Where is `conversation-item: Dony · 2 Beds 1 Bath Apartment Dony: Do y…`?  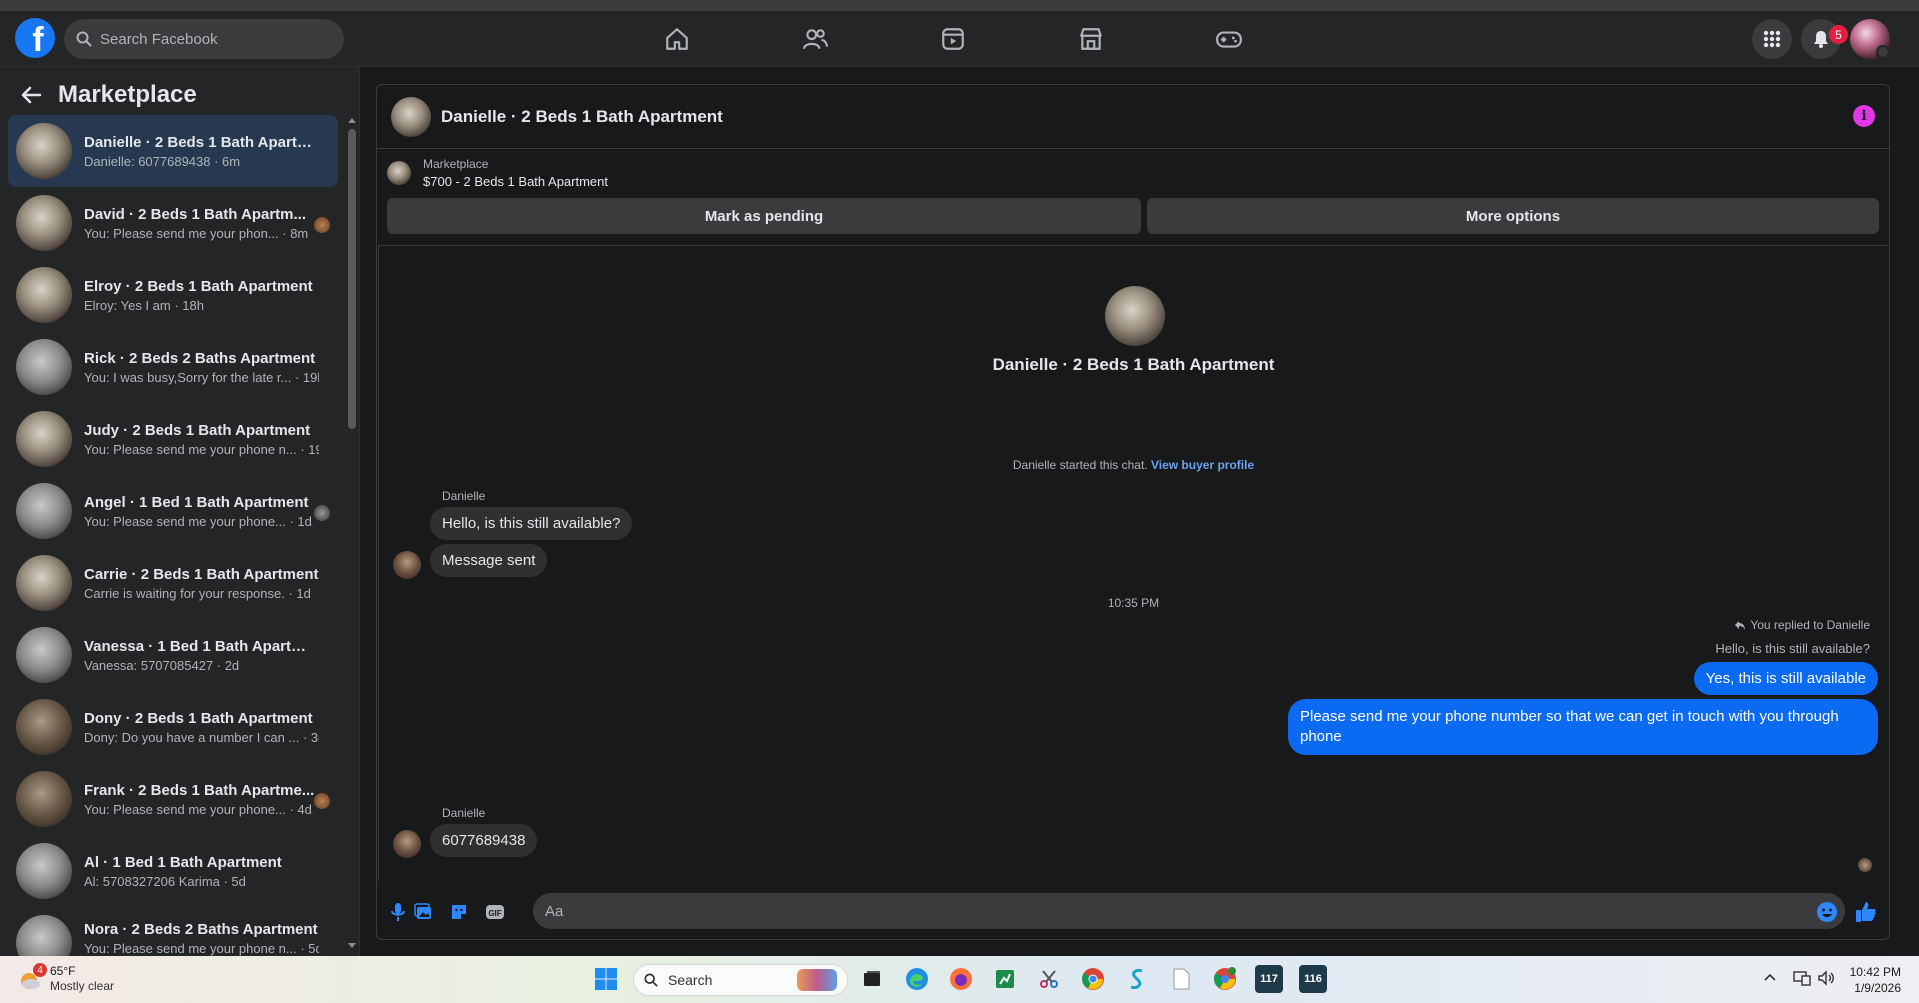
conversation-item: Dony · 2 Beds 1 Bath Apartment Dony: Do y… is located at coordinates (173, 727).